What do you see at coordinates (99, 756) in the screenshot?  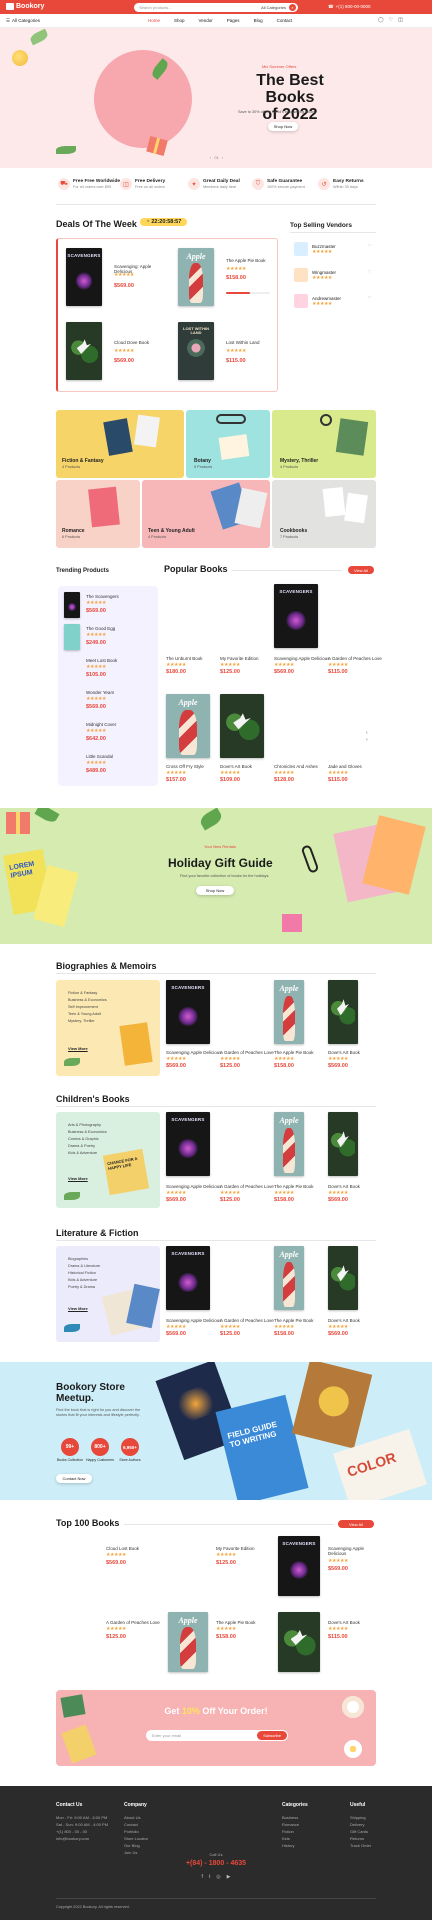 I see `product-title: Little Scandal` at bounding box center [99, 756].